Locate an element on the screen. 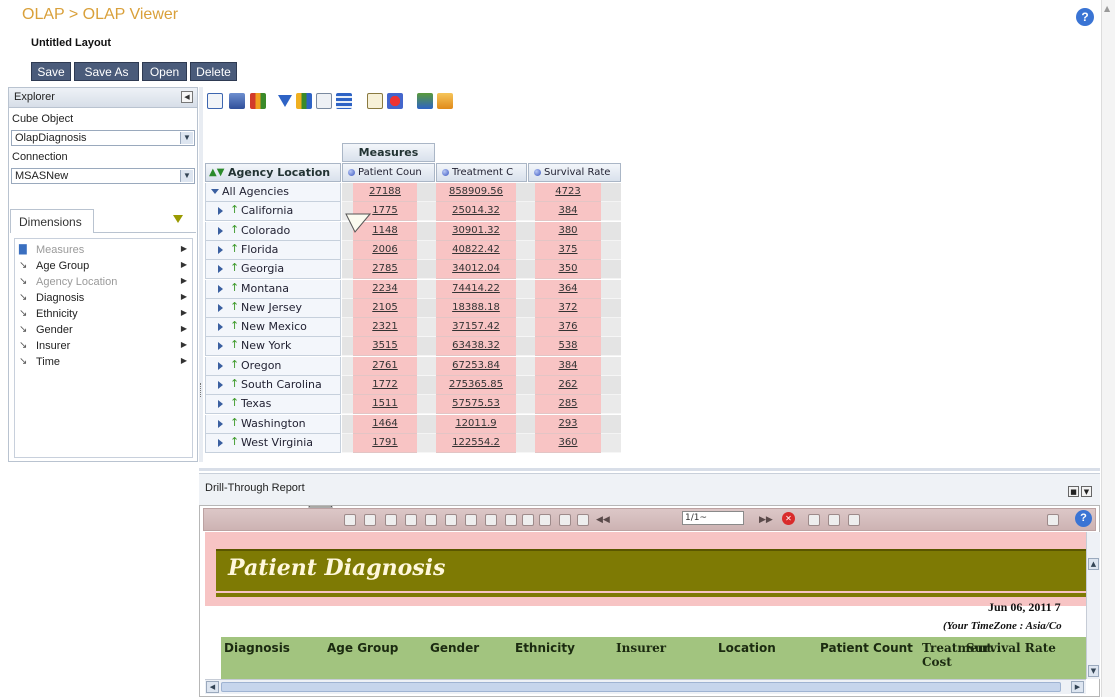  edit-icon is located at coordinates (375, 101).